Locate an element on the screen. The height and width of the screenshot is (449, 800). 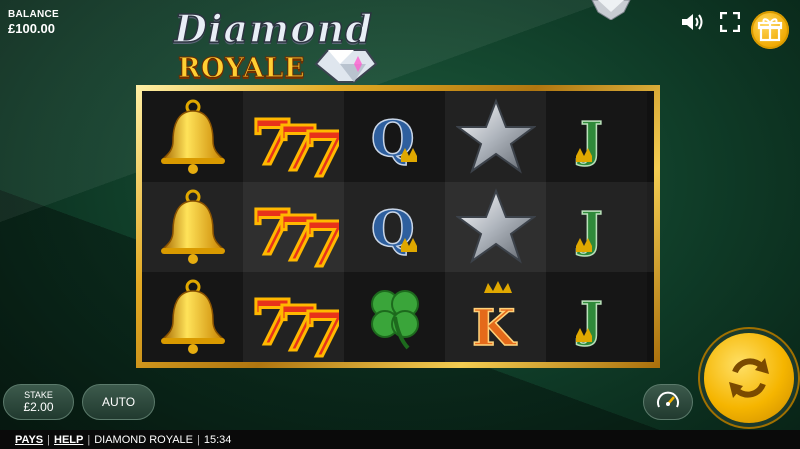
speaker-icon is located at coordinates (692, 22).